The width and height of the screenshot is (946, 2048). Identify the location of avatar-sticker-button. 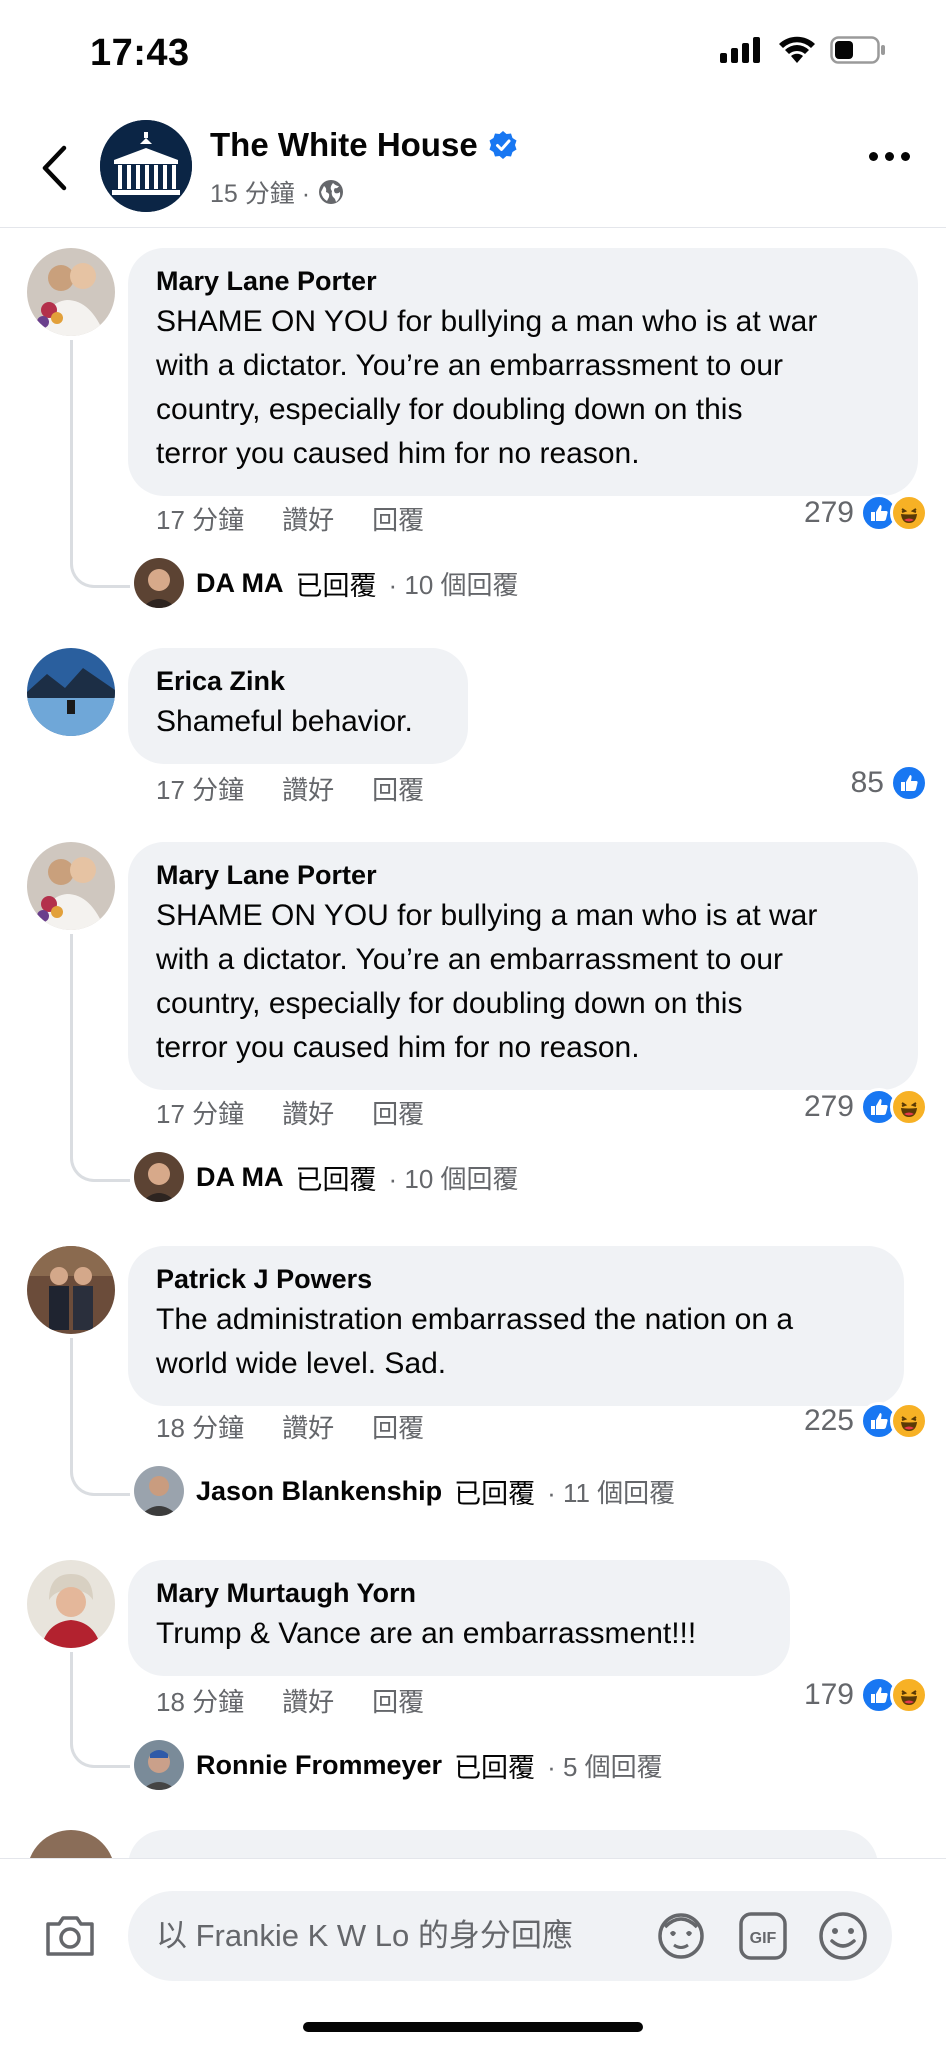
(681, 1938).